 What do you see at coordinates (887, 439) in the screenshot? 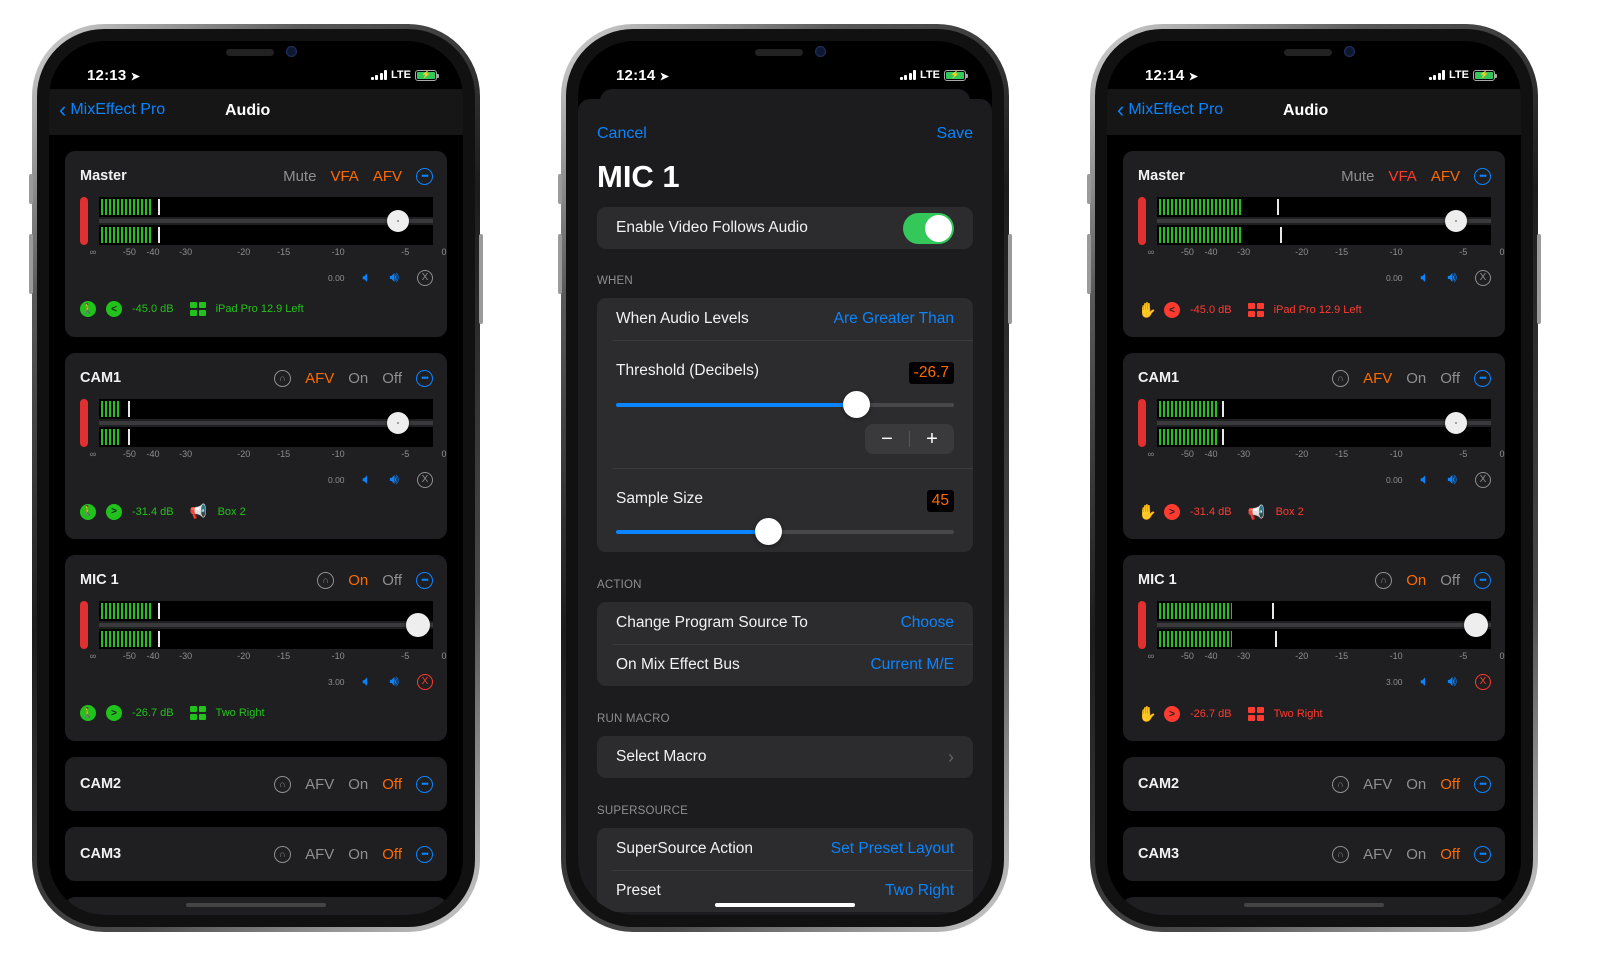
I see `stepper-minus-button: −` at bounding box center [887, 439].